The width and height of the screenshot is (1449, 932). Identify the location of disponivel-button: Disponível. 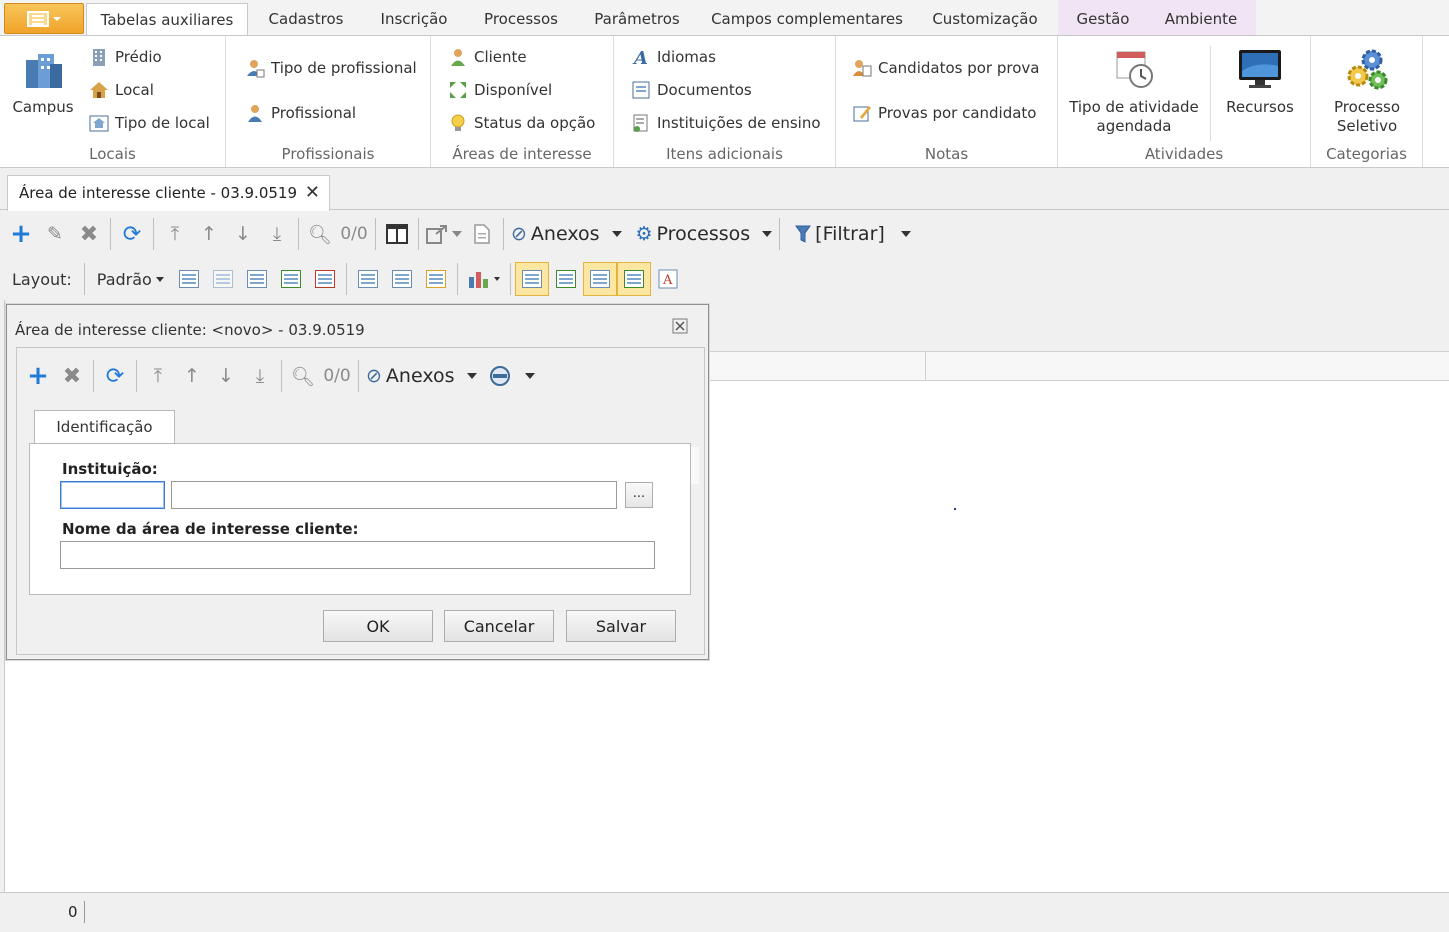
(500, 90).